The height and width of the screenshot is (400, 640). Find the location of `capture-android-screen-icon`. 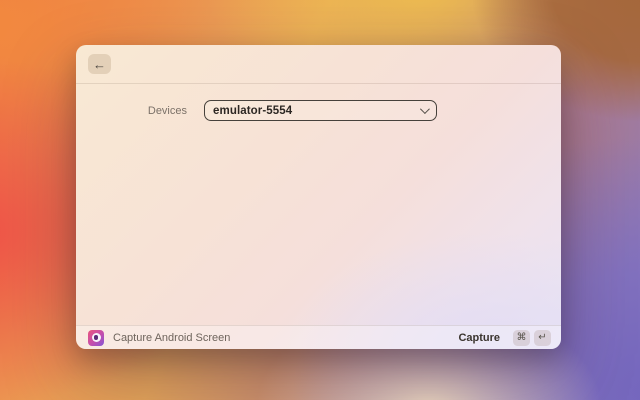

capture-android-screen-icon is located at coordinates (96, 337).